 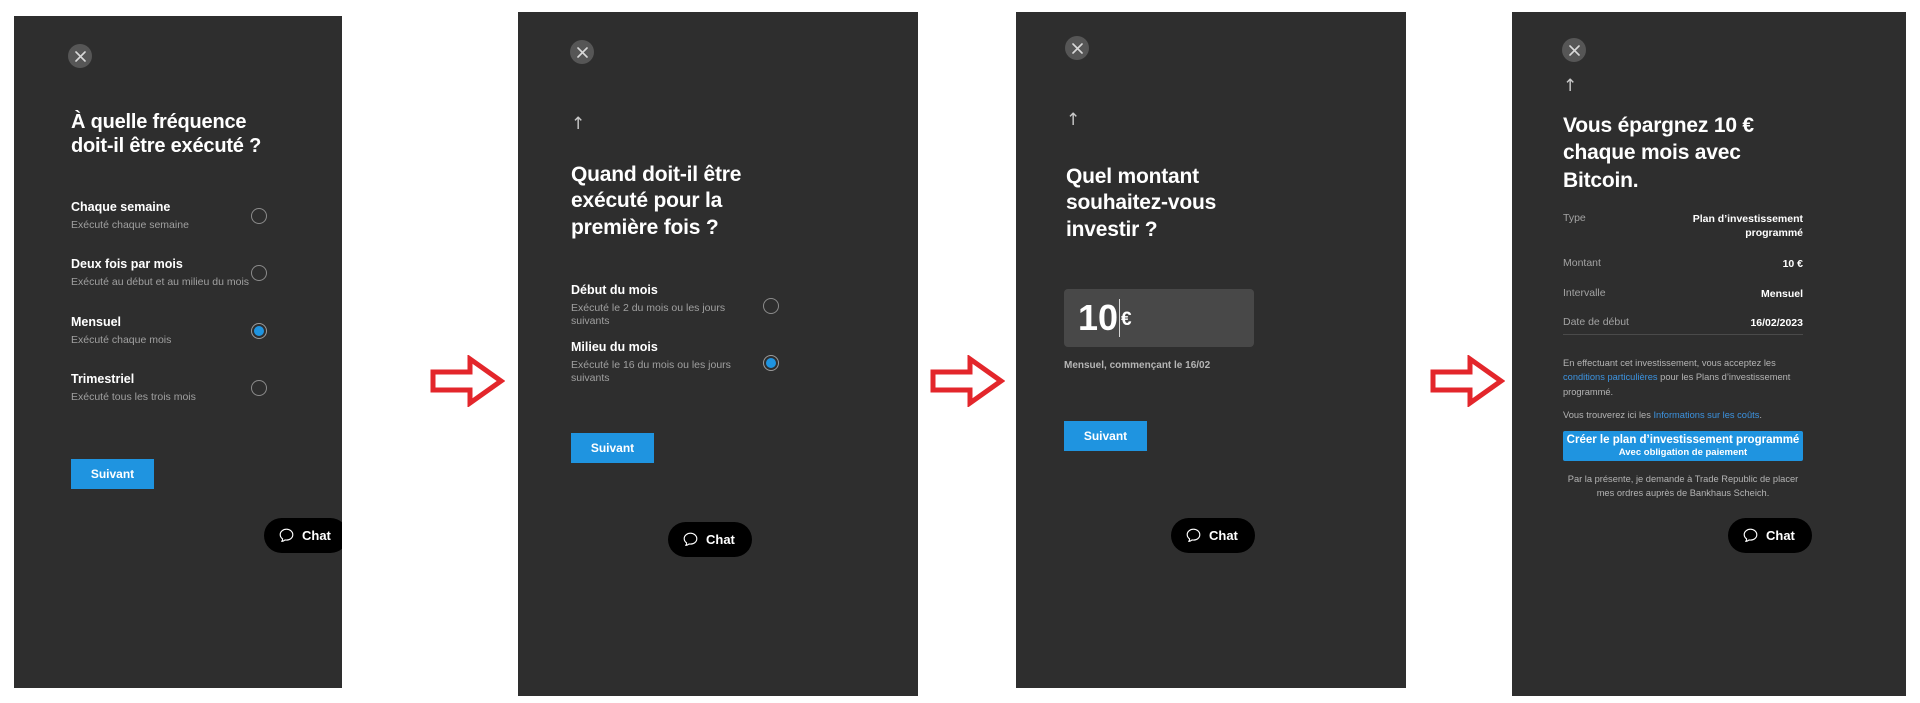 I want to click on cost-information-link: Informations sur les coûts, so click(x=1706, y=415).